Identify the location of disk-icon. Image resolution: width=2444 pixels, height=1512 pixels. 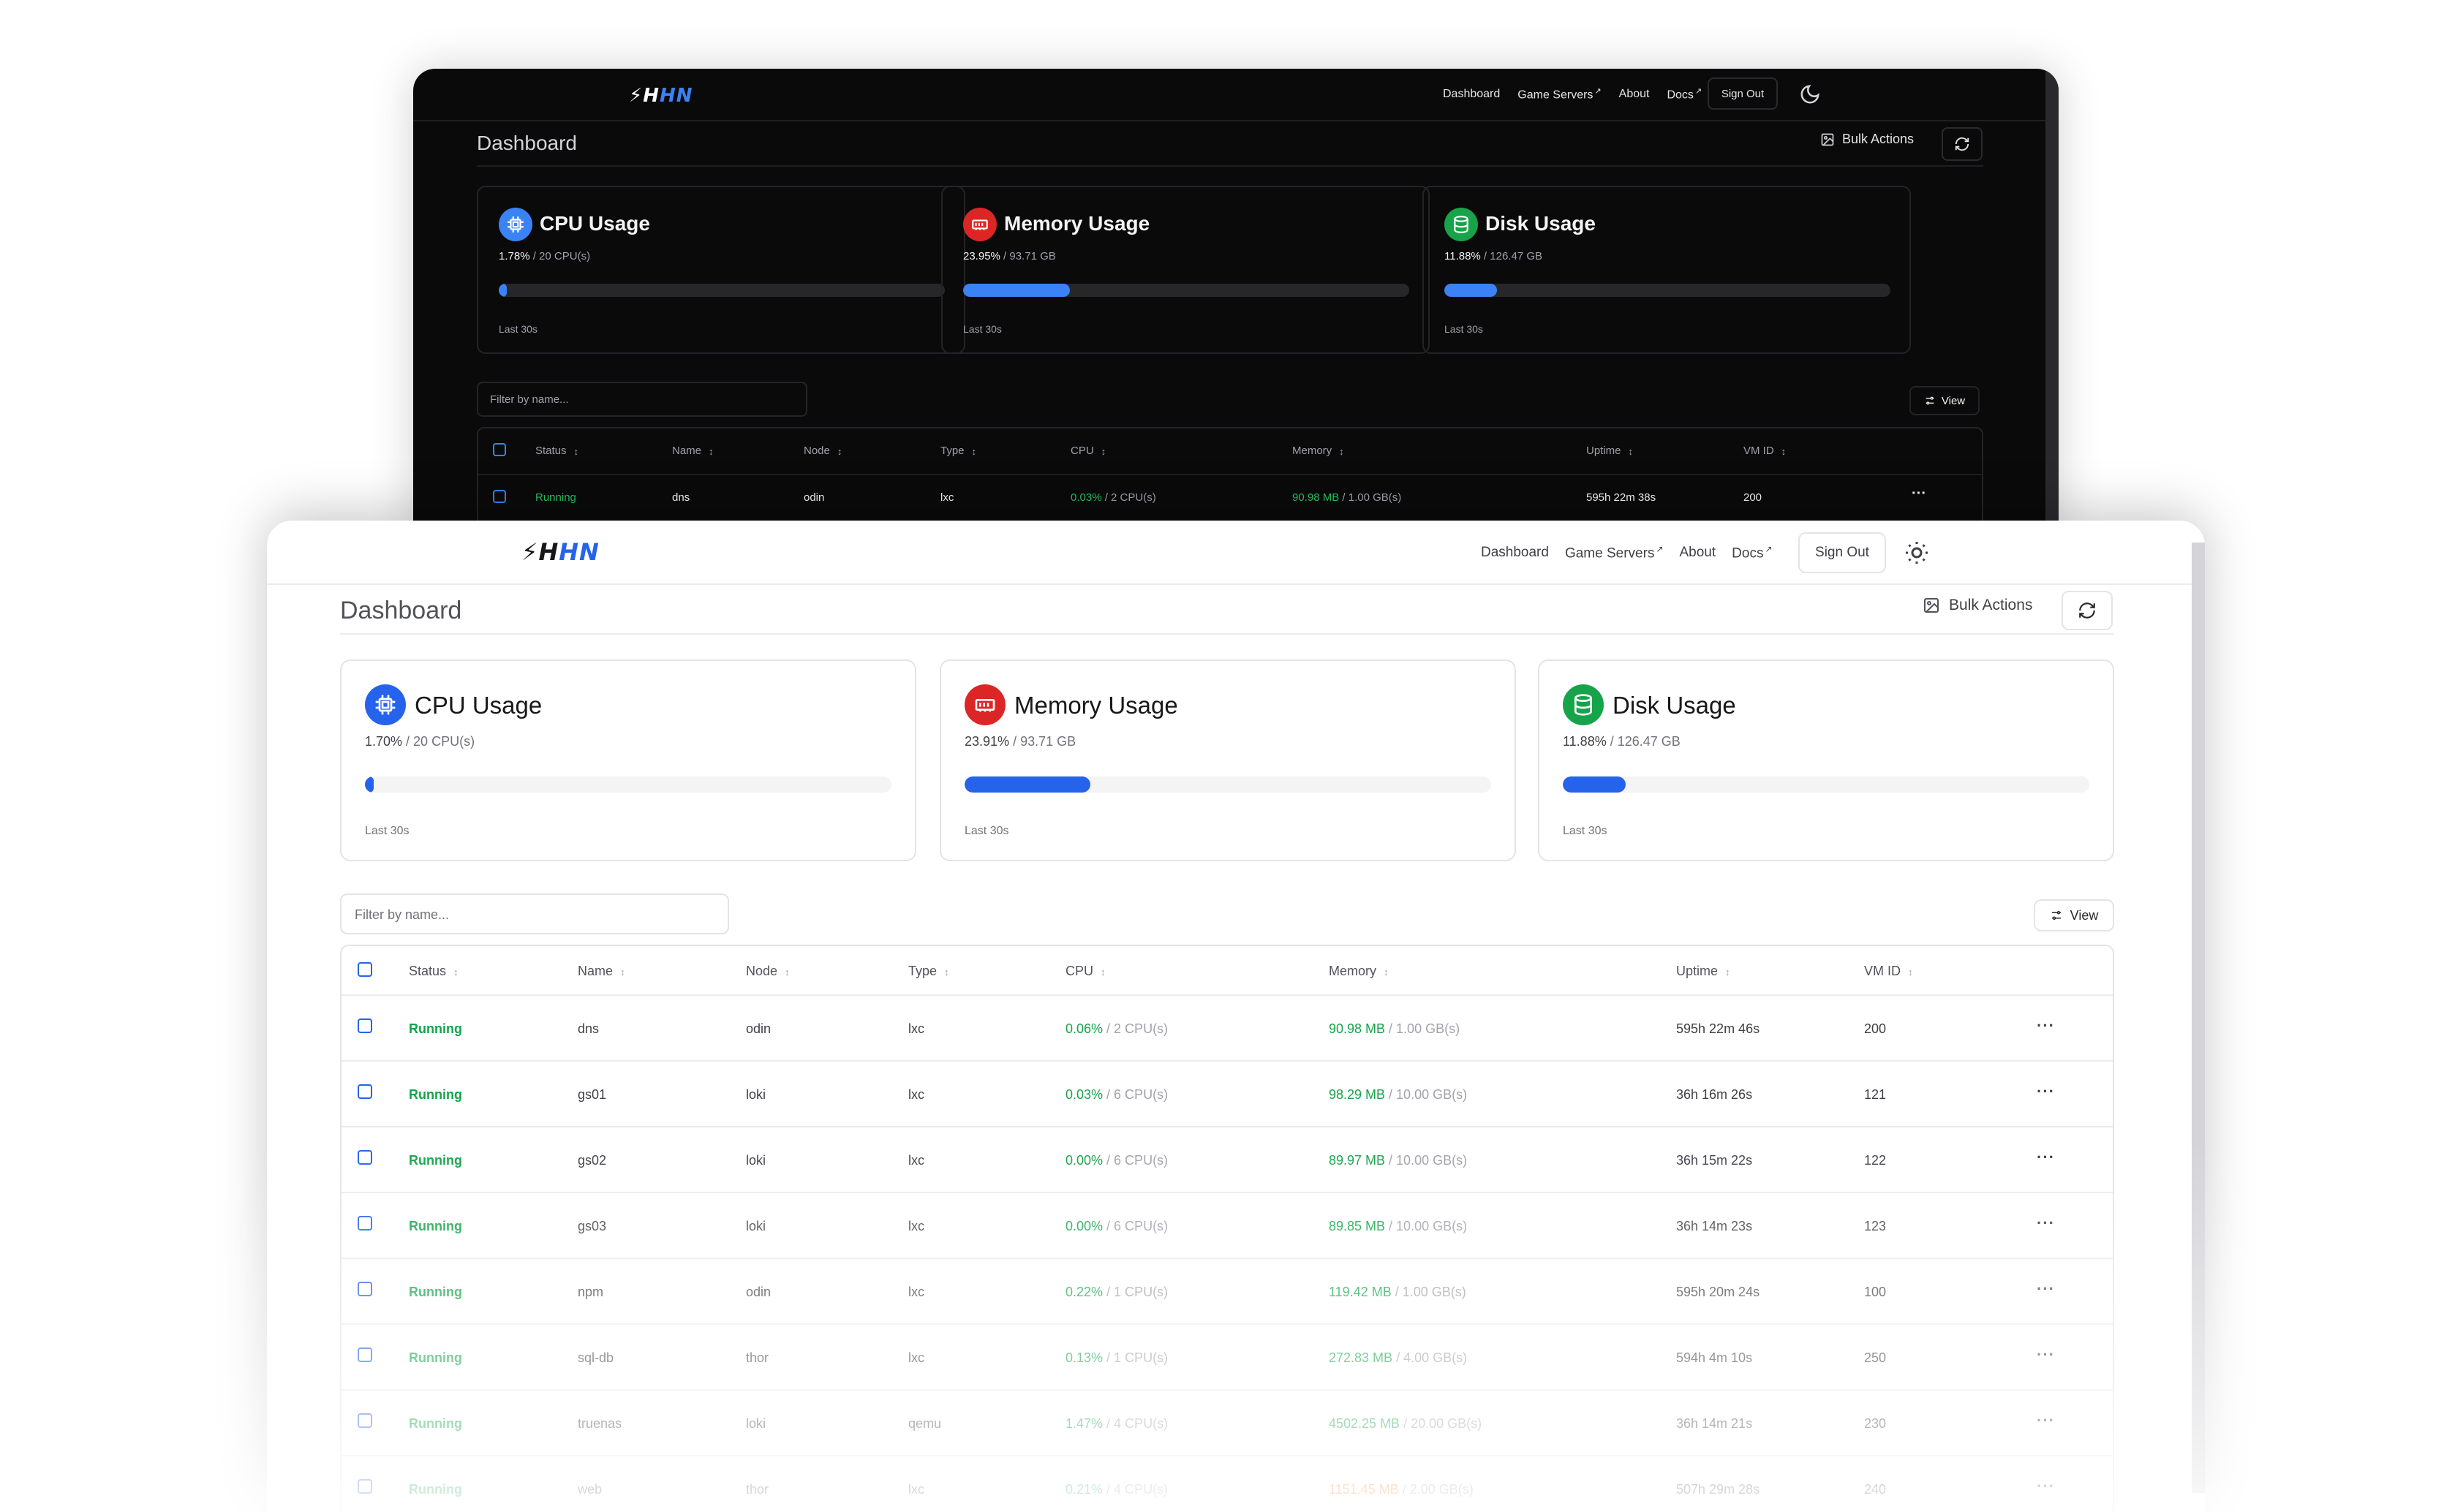
(1583, 704).